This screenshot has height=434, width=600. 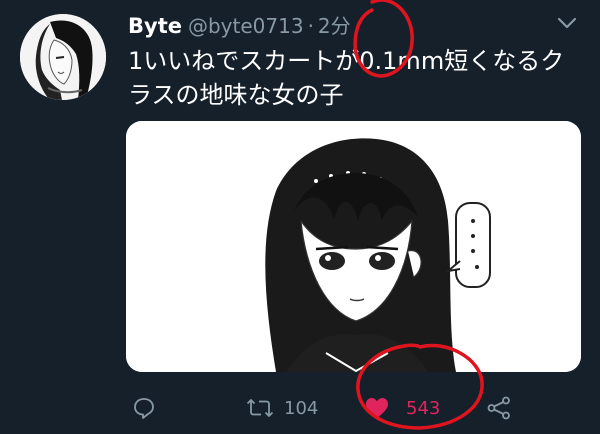 I want to click on share-button, so click(x=499, y=408).